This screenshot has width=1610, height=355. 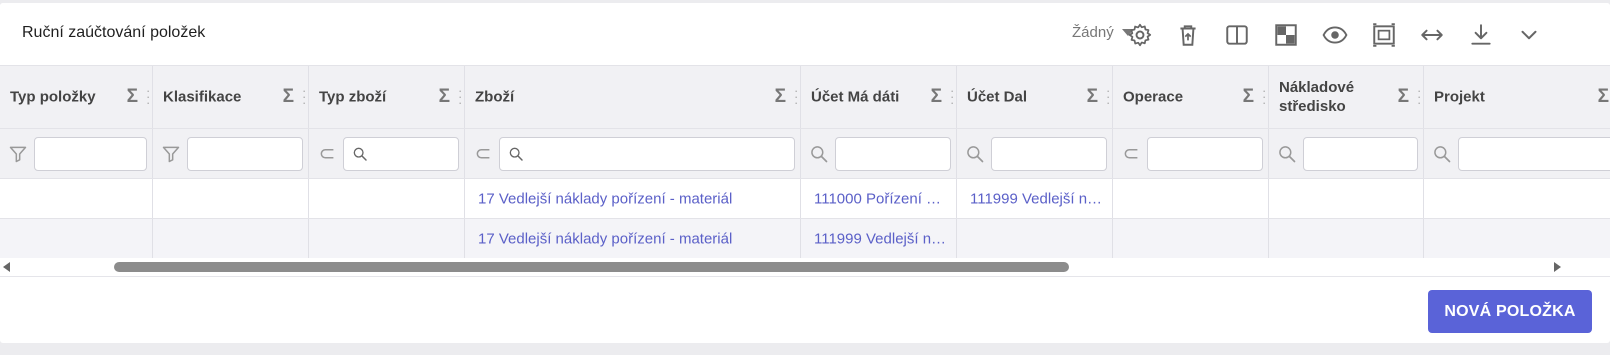 I want to click on cell-link: 111000 Pořízení materiálu, so click(x=881, y=198).